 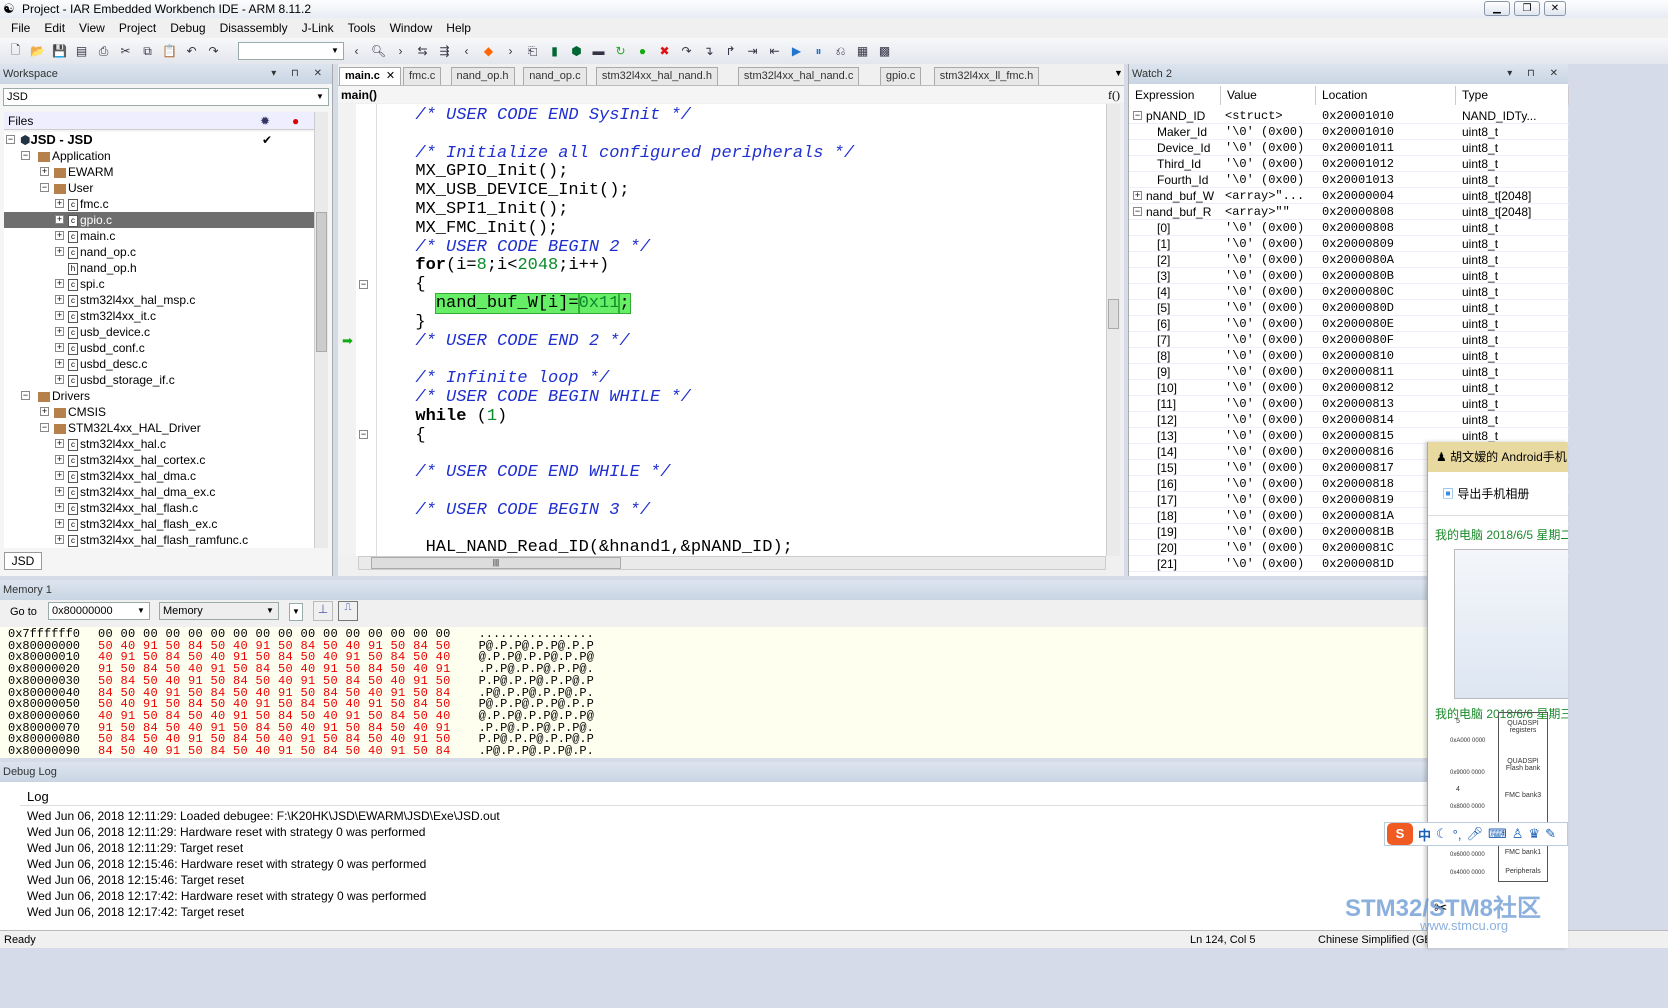 I want to click on sogou-logo-icon: S, so click(x=1400, y=834).